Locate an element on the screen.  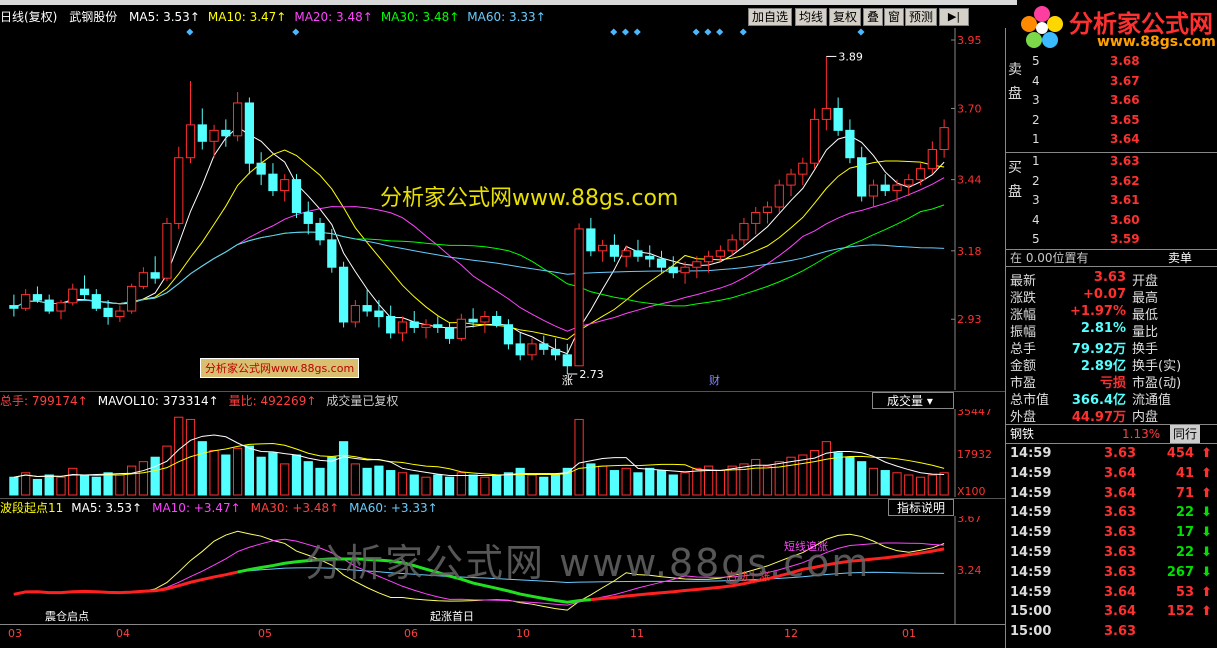
orderbook-price: 3.60 is located at coordinates (1125, 219).